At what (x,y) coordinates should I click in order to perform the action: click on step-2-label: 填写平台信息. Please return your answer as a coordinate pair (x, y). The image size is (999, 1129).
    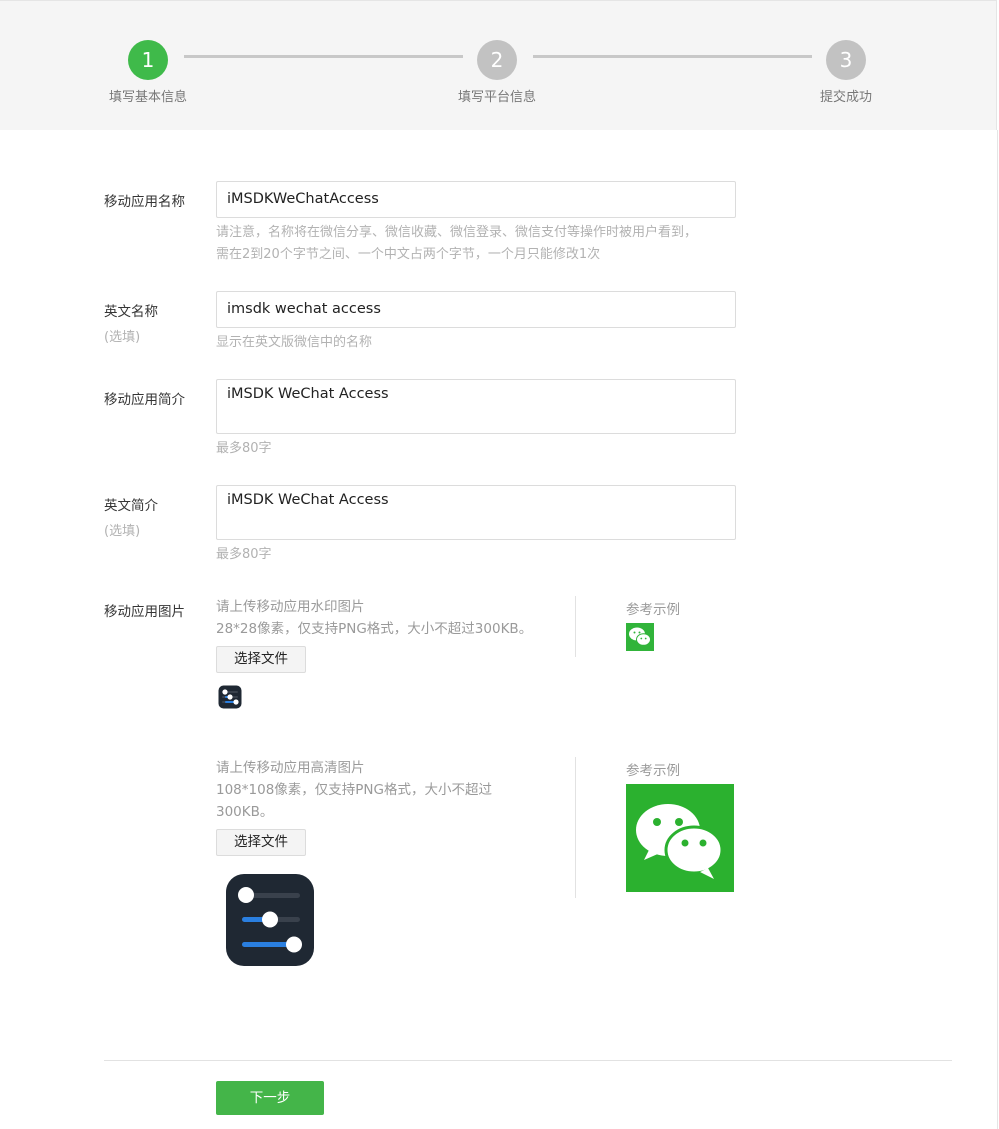
    Looking at the image, I should click on (496, 97).